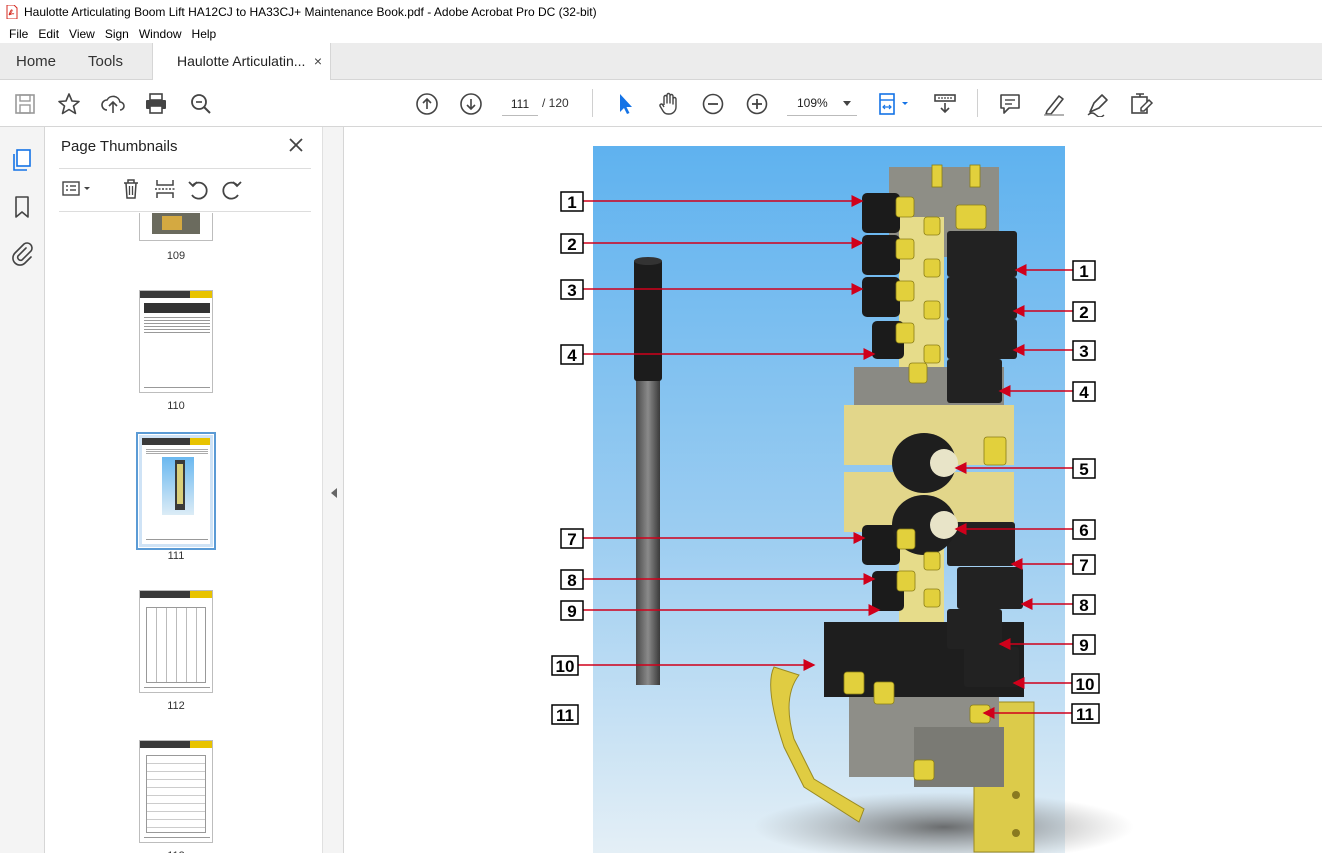 This screenshot has width=1322, height=853. I want to click on left-callout-11: 11, so click(565, 715).